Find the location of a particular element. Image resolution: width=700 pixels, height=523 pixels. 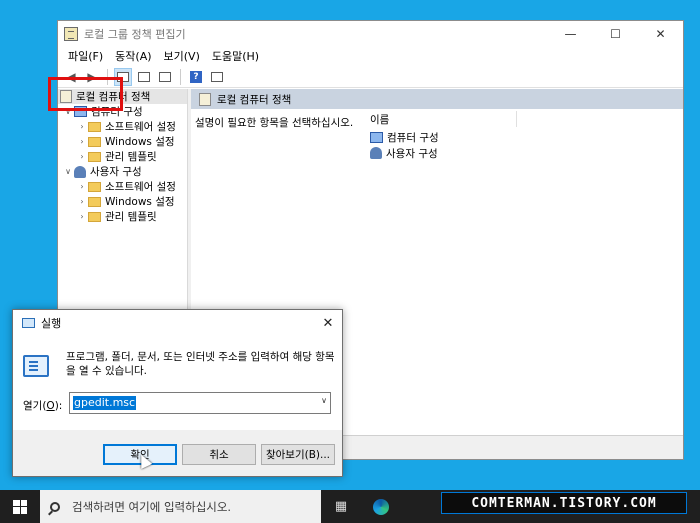

minimize-icon: — is located at coordinates (570, 33).